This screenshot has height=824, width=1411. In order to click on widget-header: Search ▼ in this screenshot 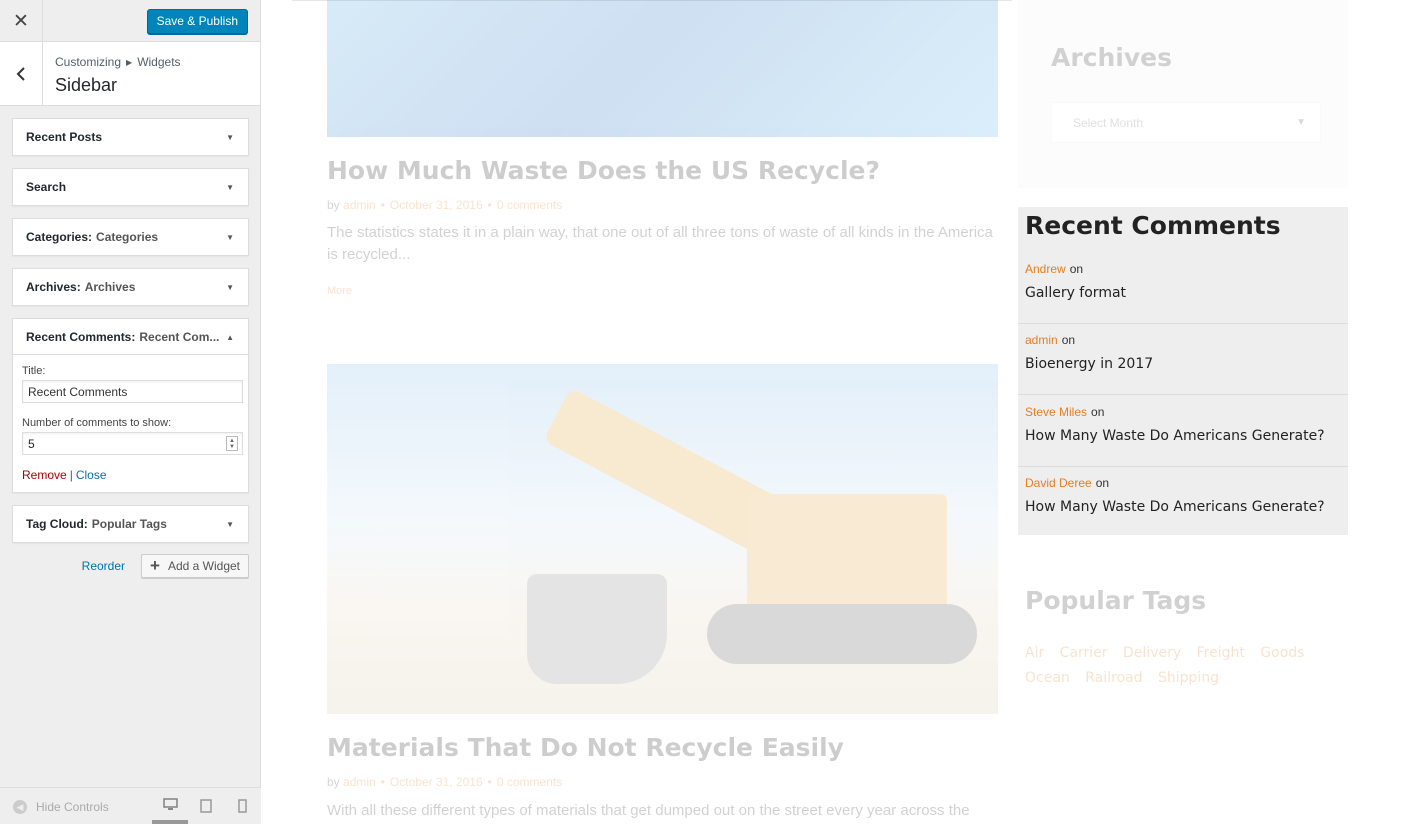, I will do `click(130, 187)`.